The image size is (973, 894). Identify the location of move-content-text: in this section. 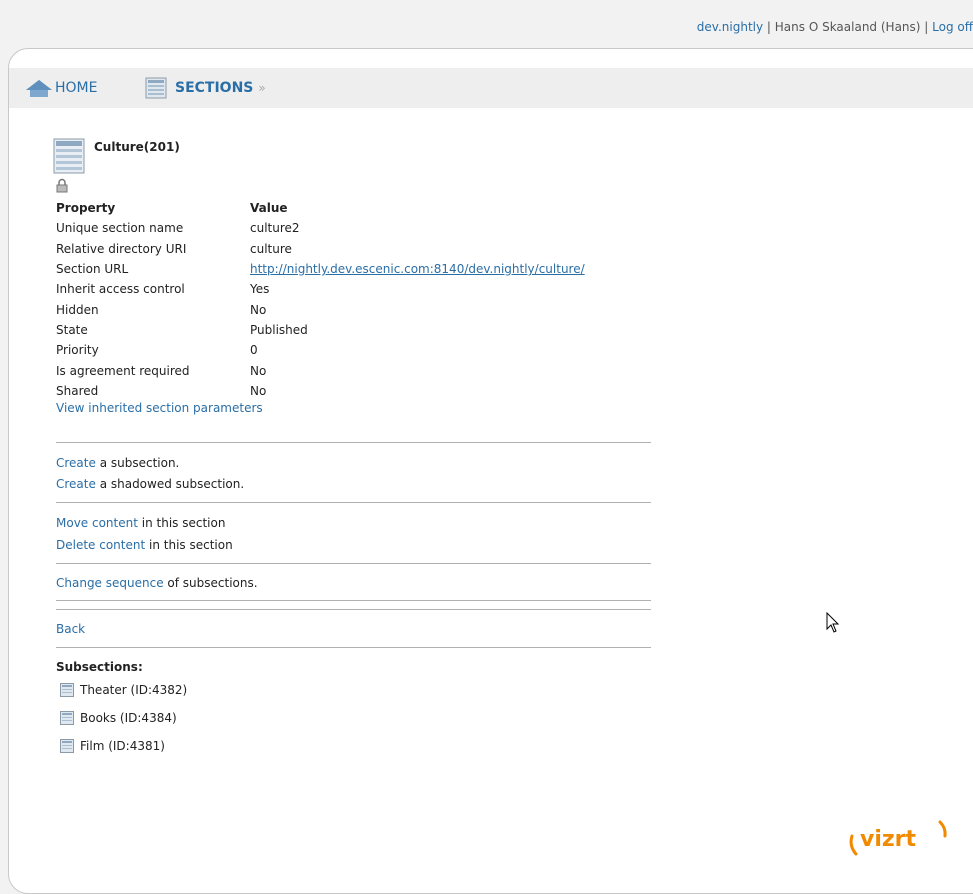
(181, 523).